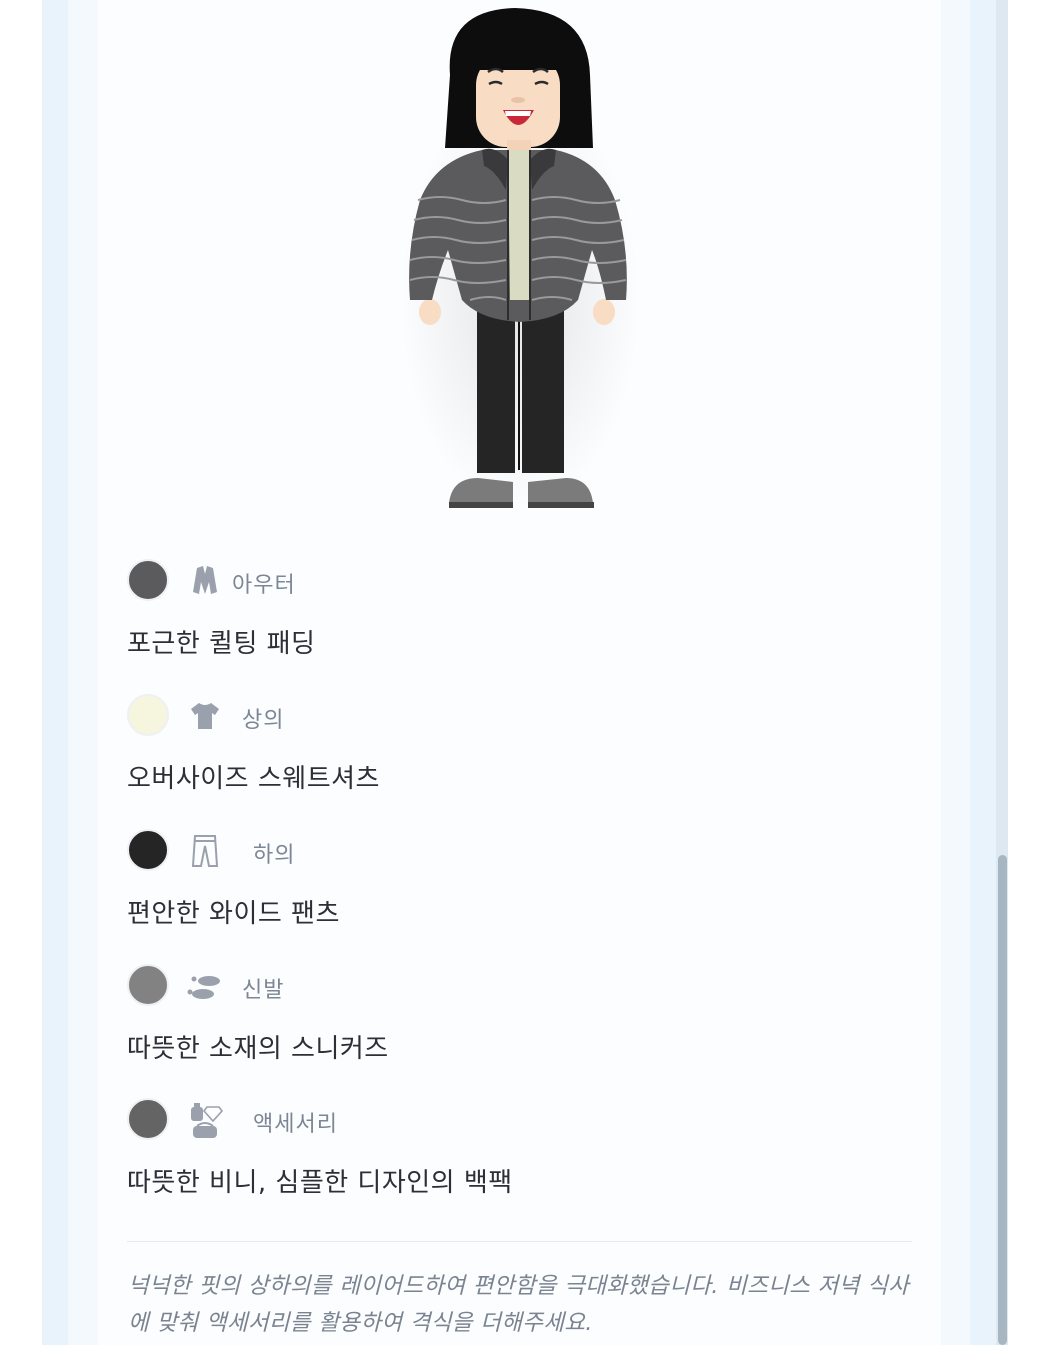  What do you see at coordinates (527, 1014) in the screenshot?
I see `outfit-item-shoes: 신발 따뜻한 소재의 스니커즈` at bounding box center [527, 1014].